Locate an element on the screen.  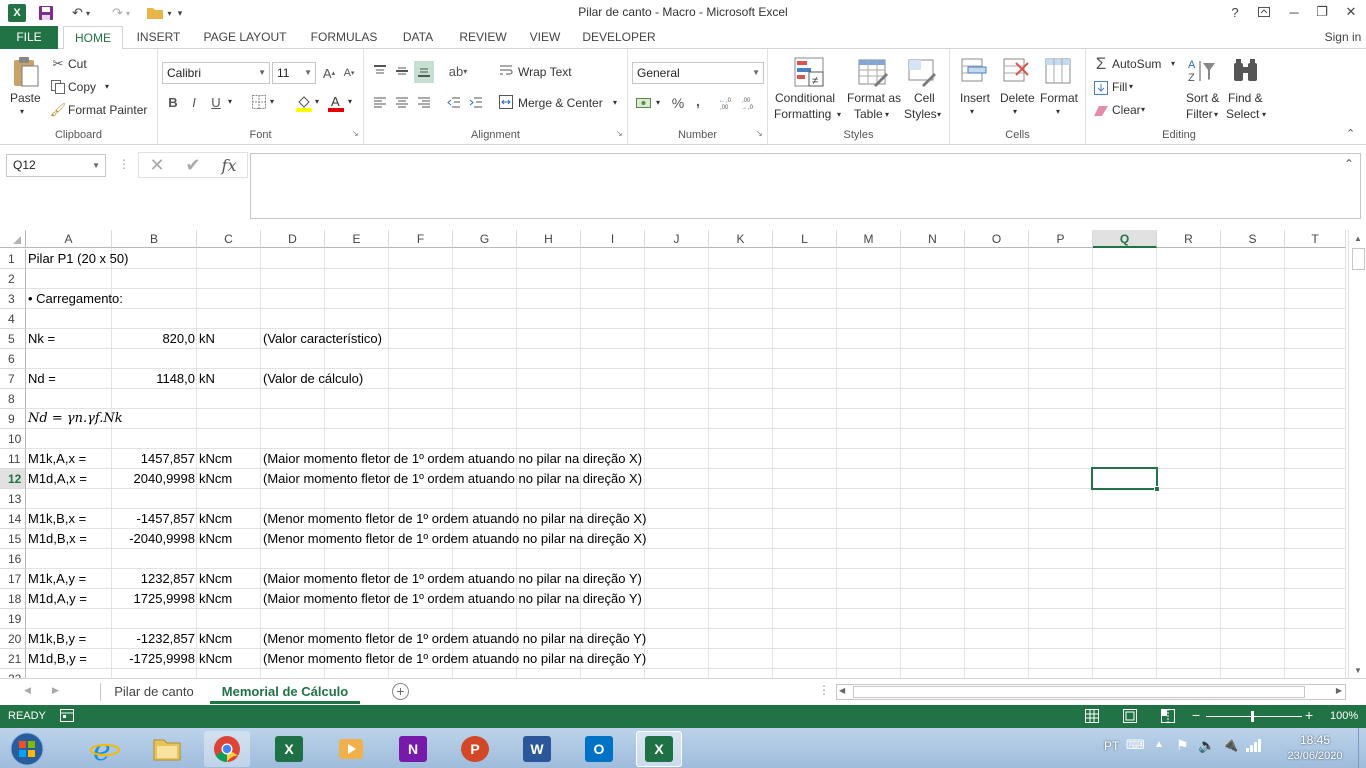
column-header-p: P is located at coordinates (1061, 239).